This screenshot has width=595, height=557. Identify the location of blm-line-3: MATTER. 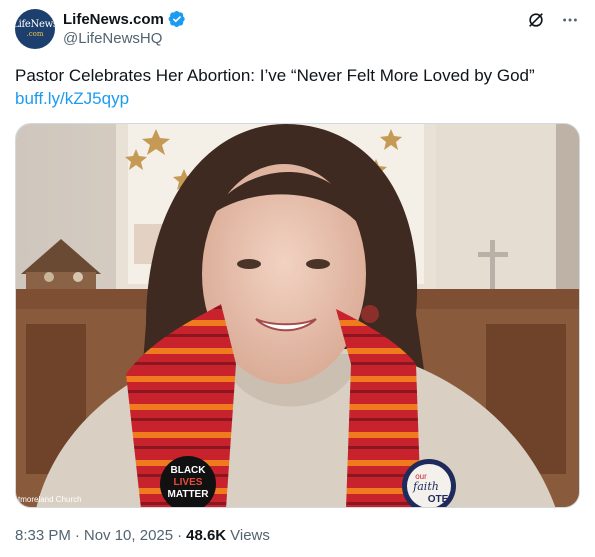
(189, 494).